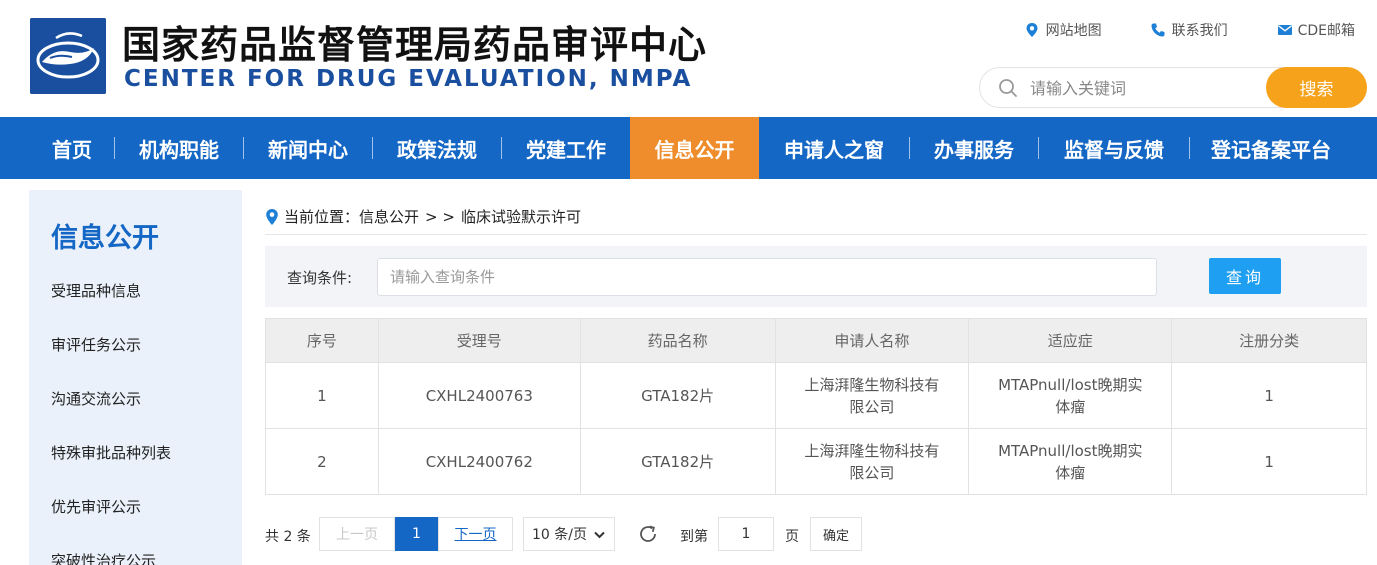 The width and height of the screenshot is (1377, 565). Describe the element at coordinates (1245, 276) in the screenshot. I see `query-button: 查询` at that location.